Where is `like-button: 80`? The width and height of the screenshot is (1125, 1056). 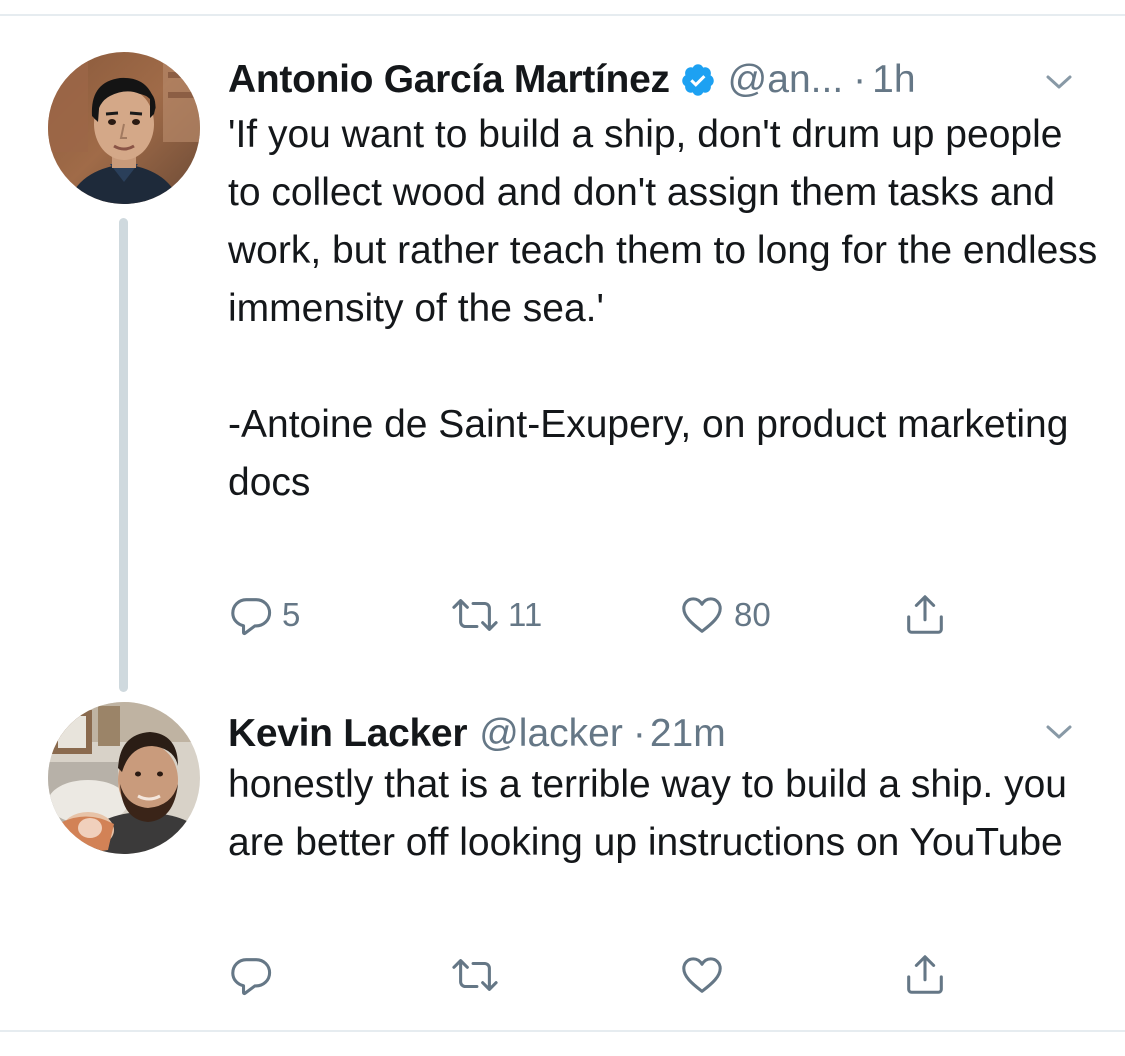
like-button: 80 is located at coordinates (724, 615).